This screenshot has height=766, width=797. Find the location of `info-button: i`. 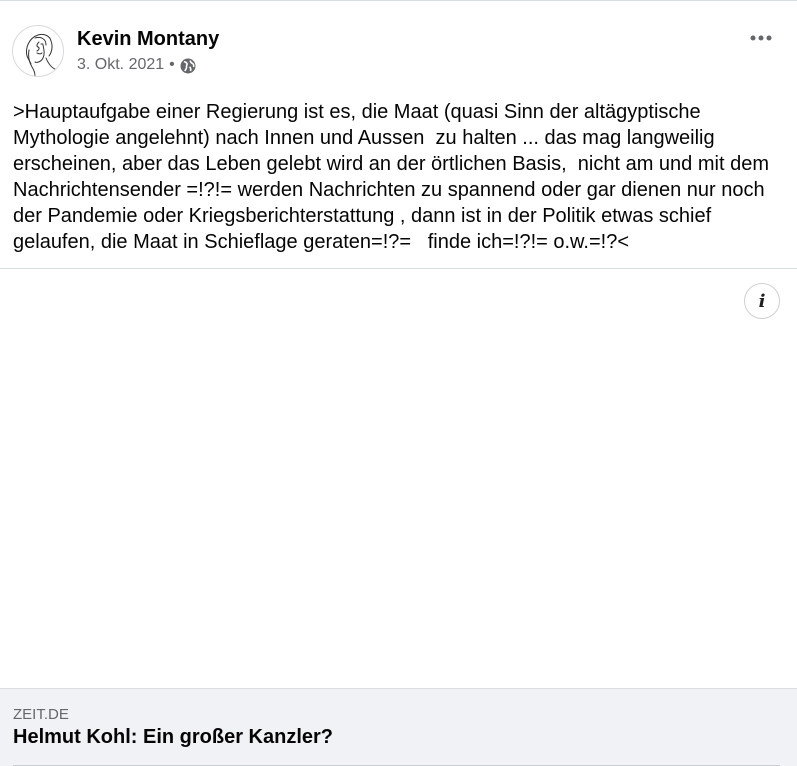

info-button: i is located at coordinates (762, 301).